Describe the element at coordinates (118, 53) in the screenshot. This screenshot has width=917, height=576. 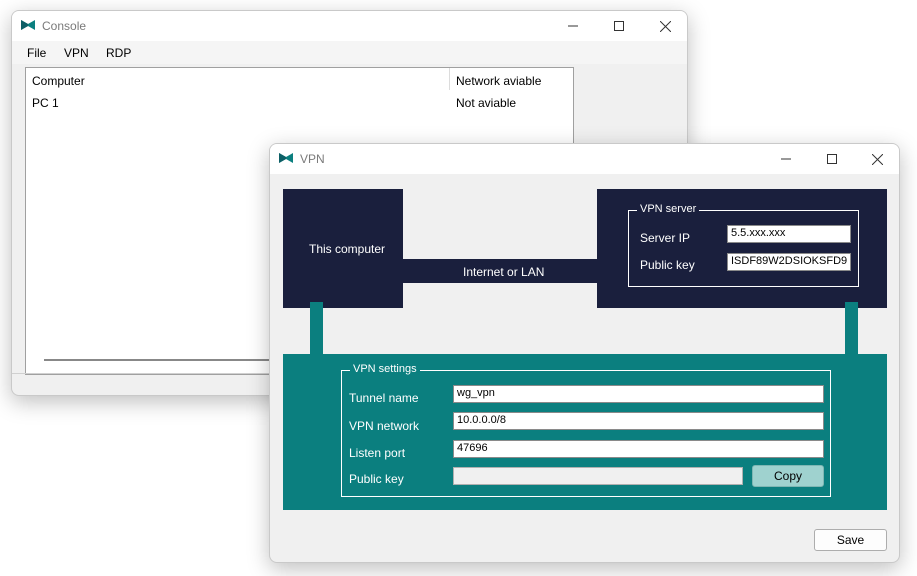
I see `menu-rdp: RDP` at that location.